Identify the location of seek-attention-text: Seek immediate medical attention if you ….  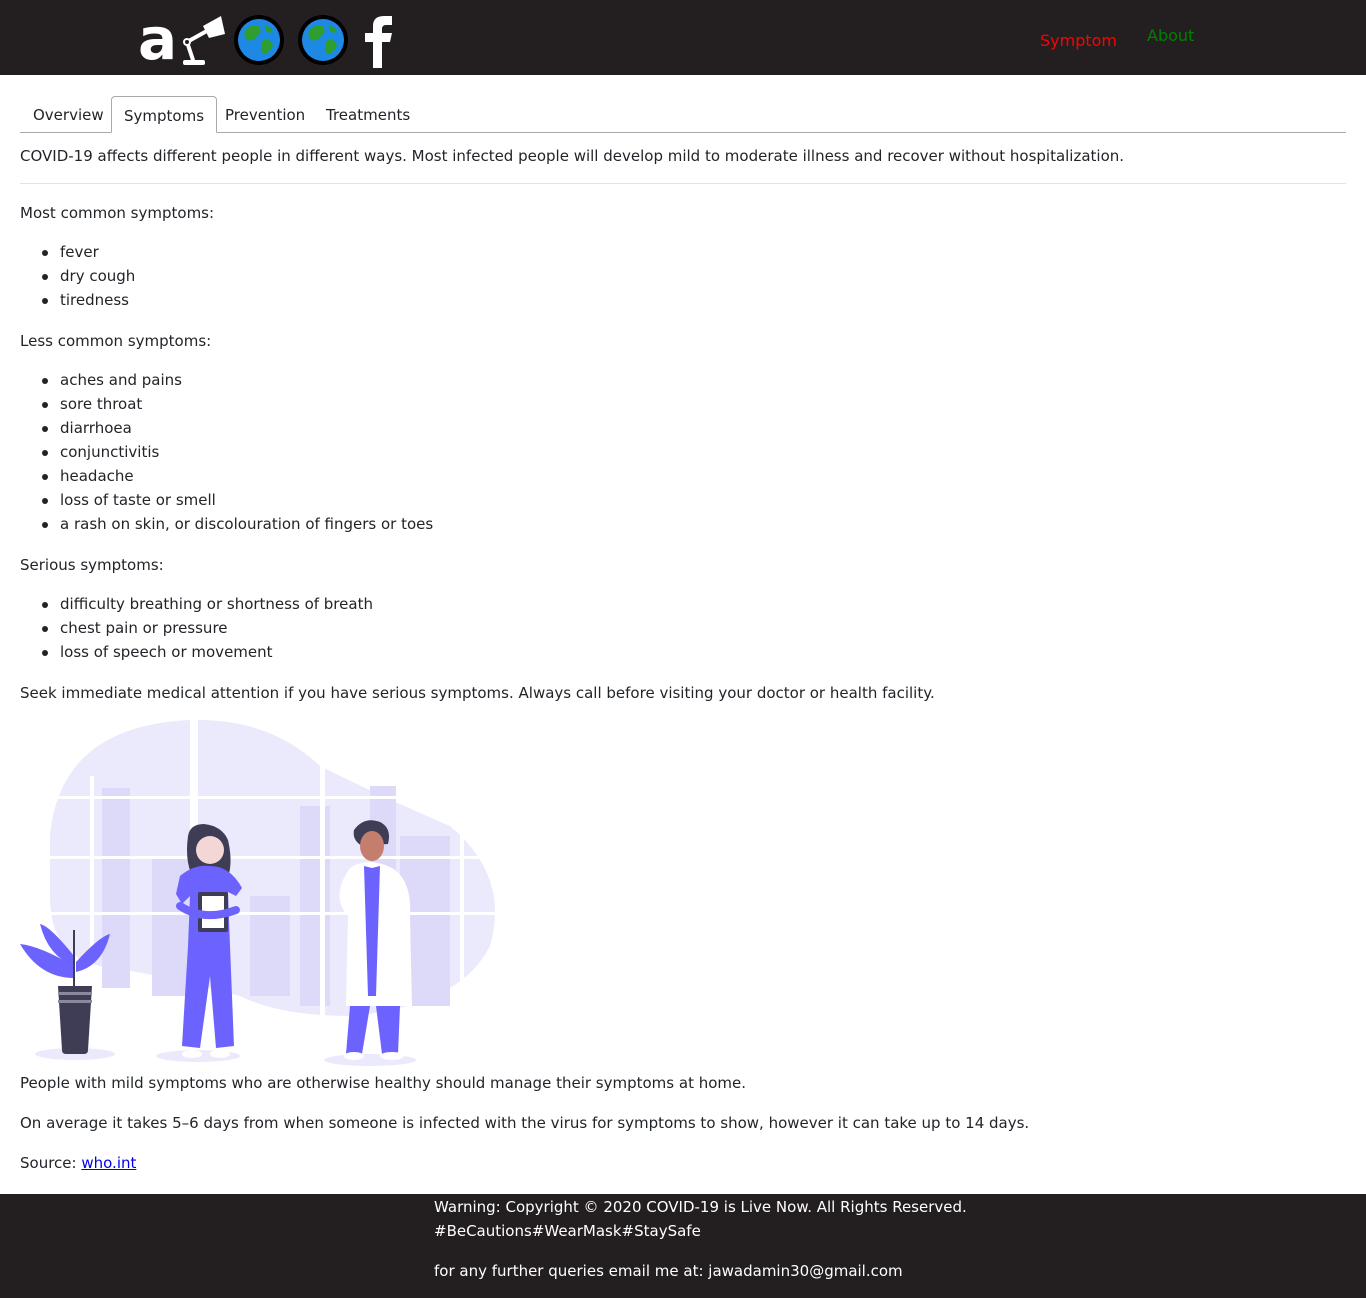
(477, 693).